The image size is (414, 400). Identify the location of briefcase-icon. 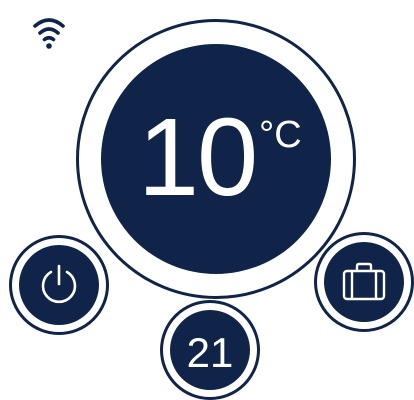
(364, 281).